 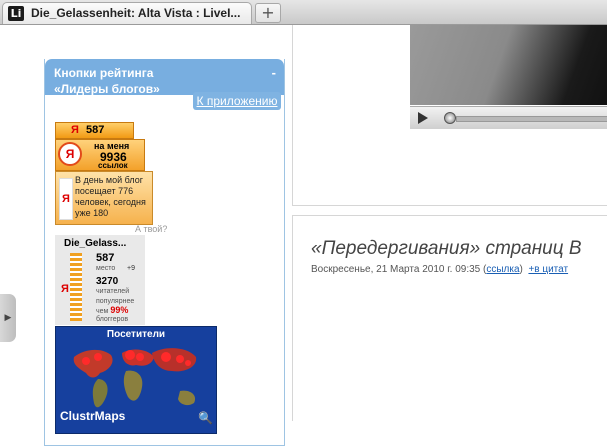 I want to click on widget-title: Кнопки рейтинга, so click(x=104, y=73).